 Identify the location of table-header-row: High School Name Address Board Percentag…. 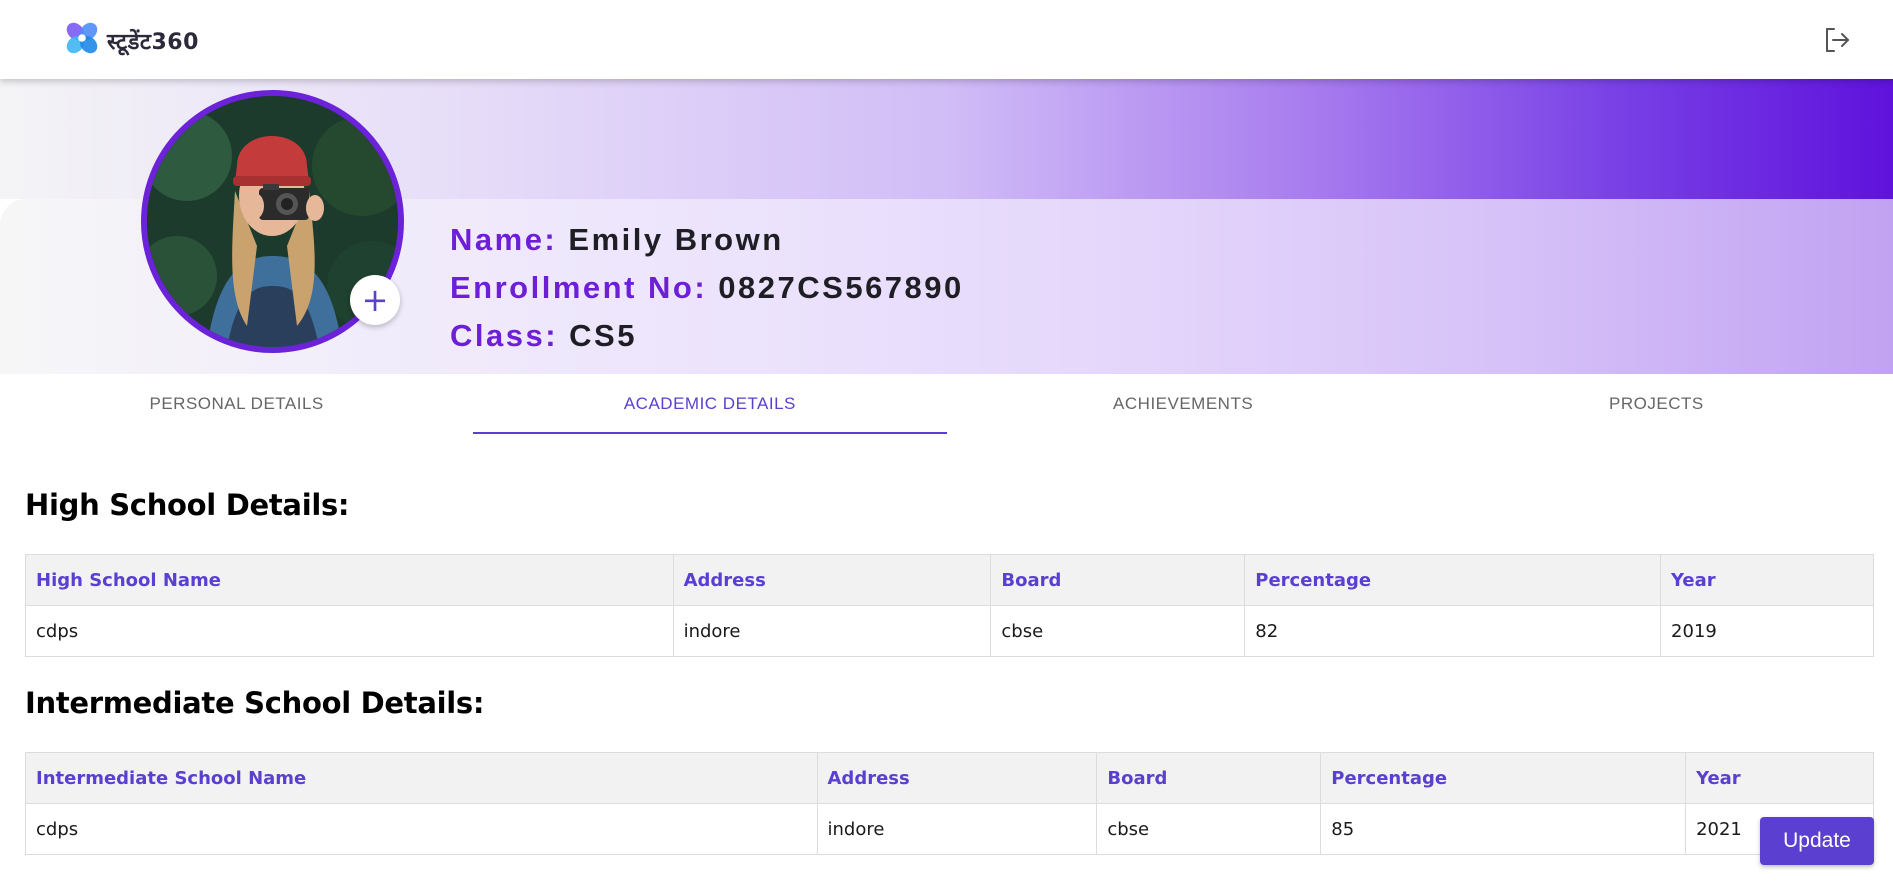
(949, 580).